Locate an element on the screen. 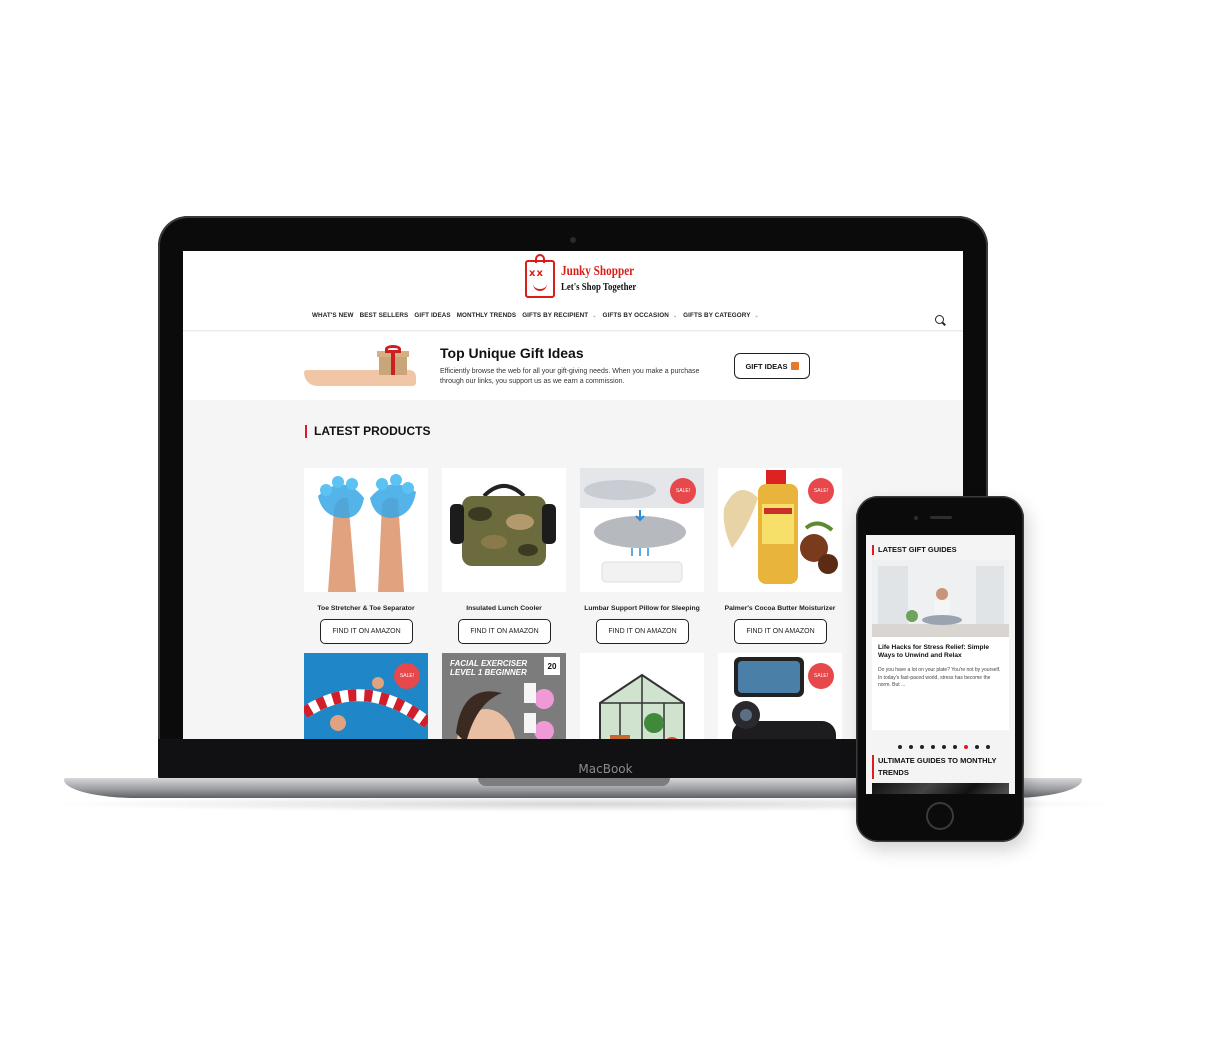 The width and height of the screenshot is (1211, 1038). product-name: Lumbar Support Pillow for Sleeping is located at coordinates (642, 608).